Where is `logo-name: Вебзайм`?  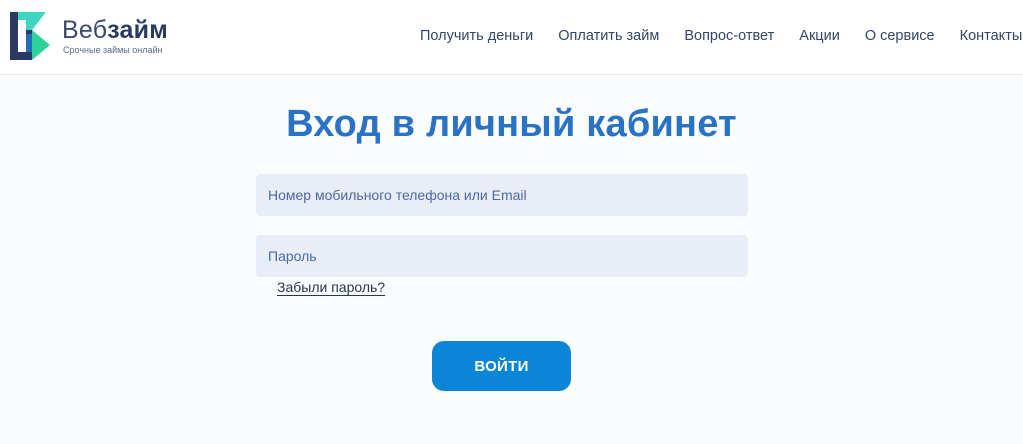 logo-name: Вебзайм is located at coordinates (115, 30).